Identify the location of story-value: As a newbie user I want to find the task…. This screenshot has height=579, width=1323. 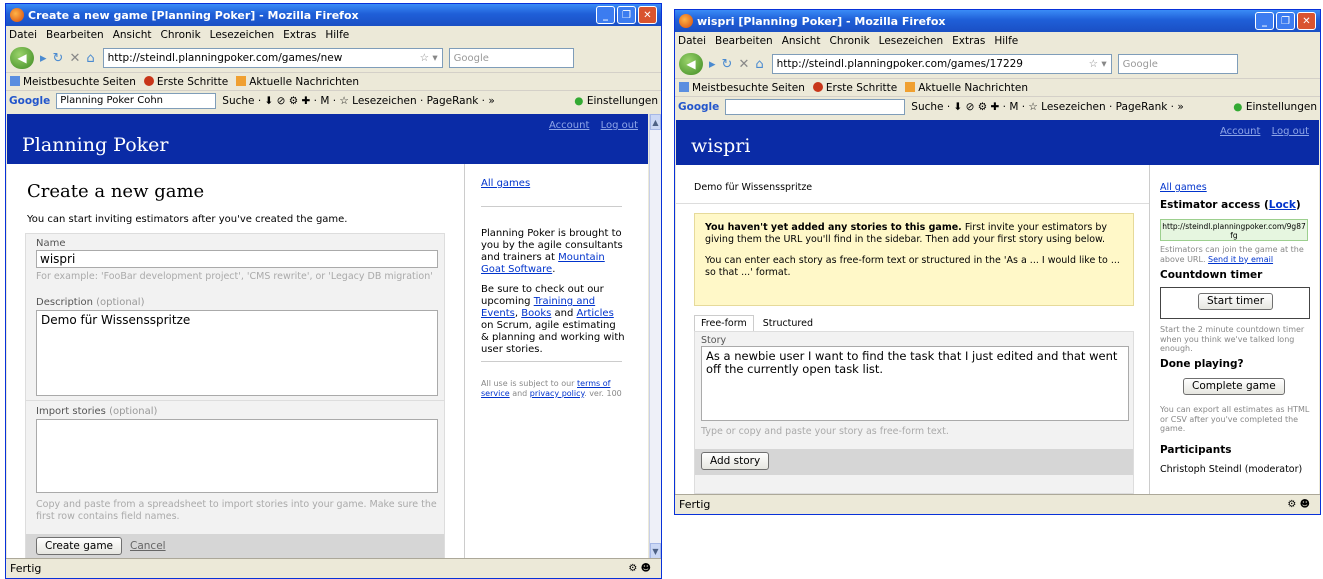
(912, 362).